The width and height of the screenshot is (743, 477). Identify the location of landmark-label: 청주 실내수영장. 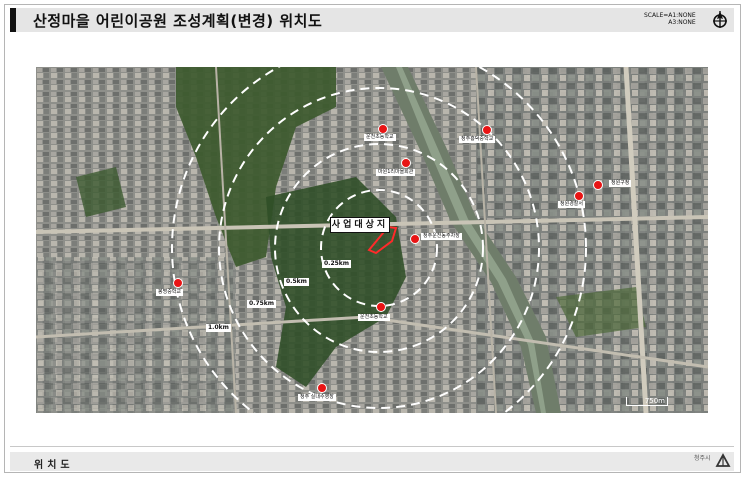
(317, 397).